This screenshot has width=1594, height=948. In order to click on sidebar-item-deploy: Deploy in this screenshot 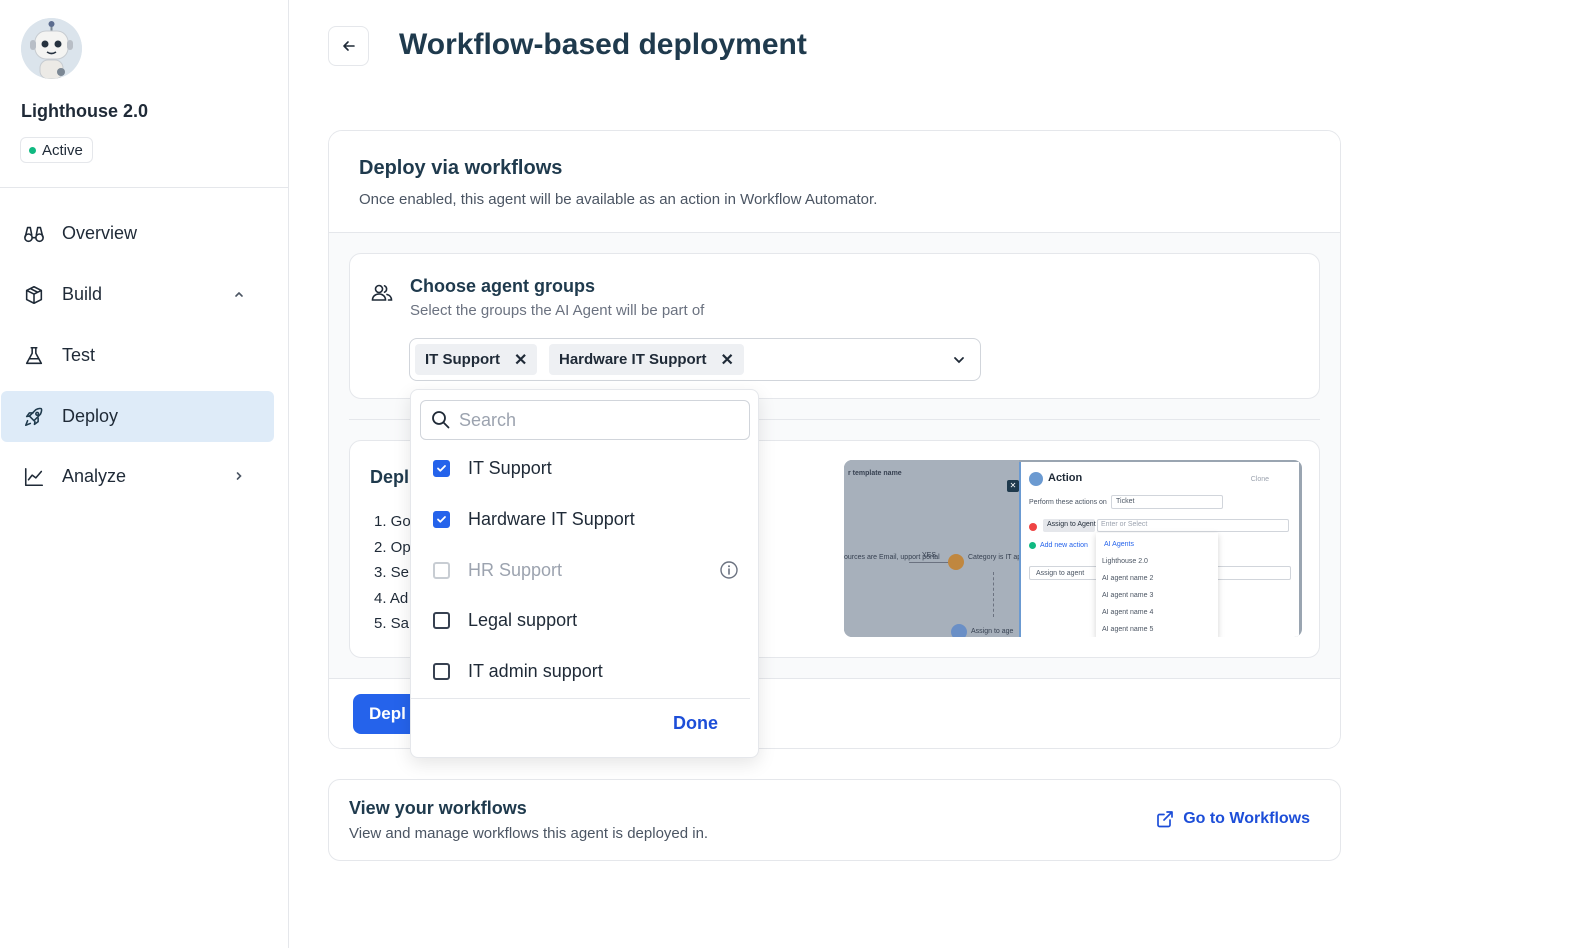, I will do `click(137, 416)`.